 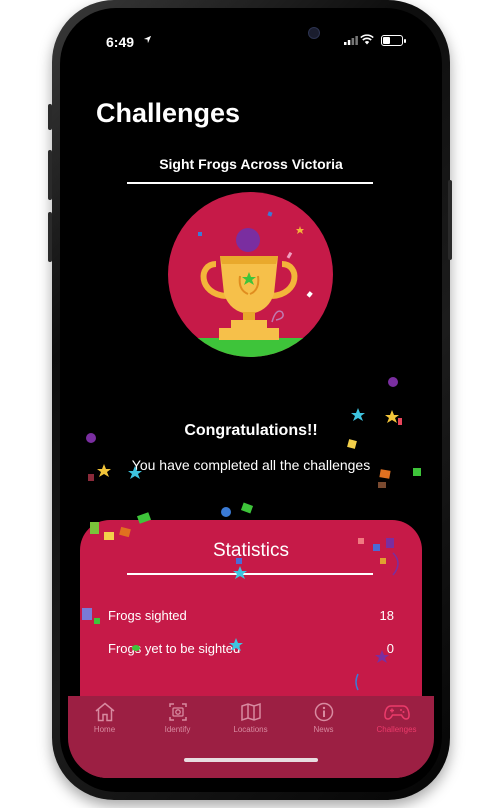 I want to click on gamepad-icon, so click(x=396, y=712).